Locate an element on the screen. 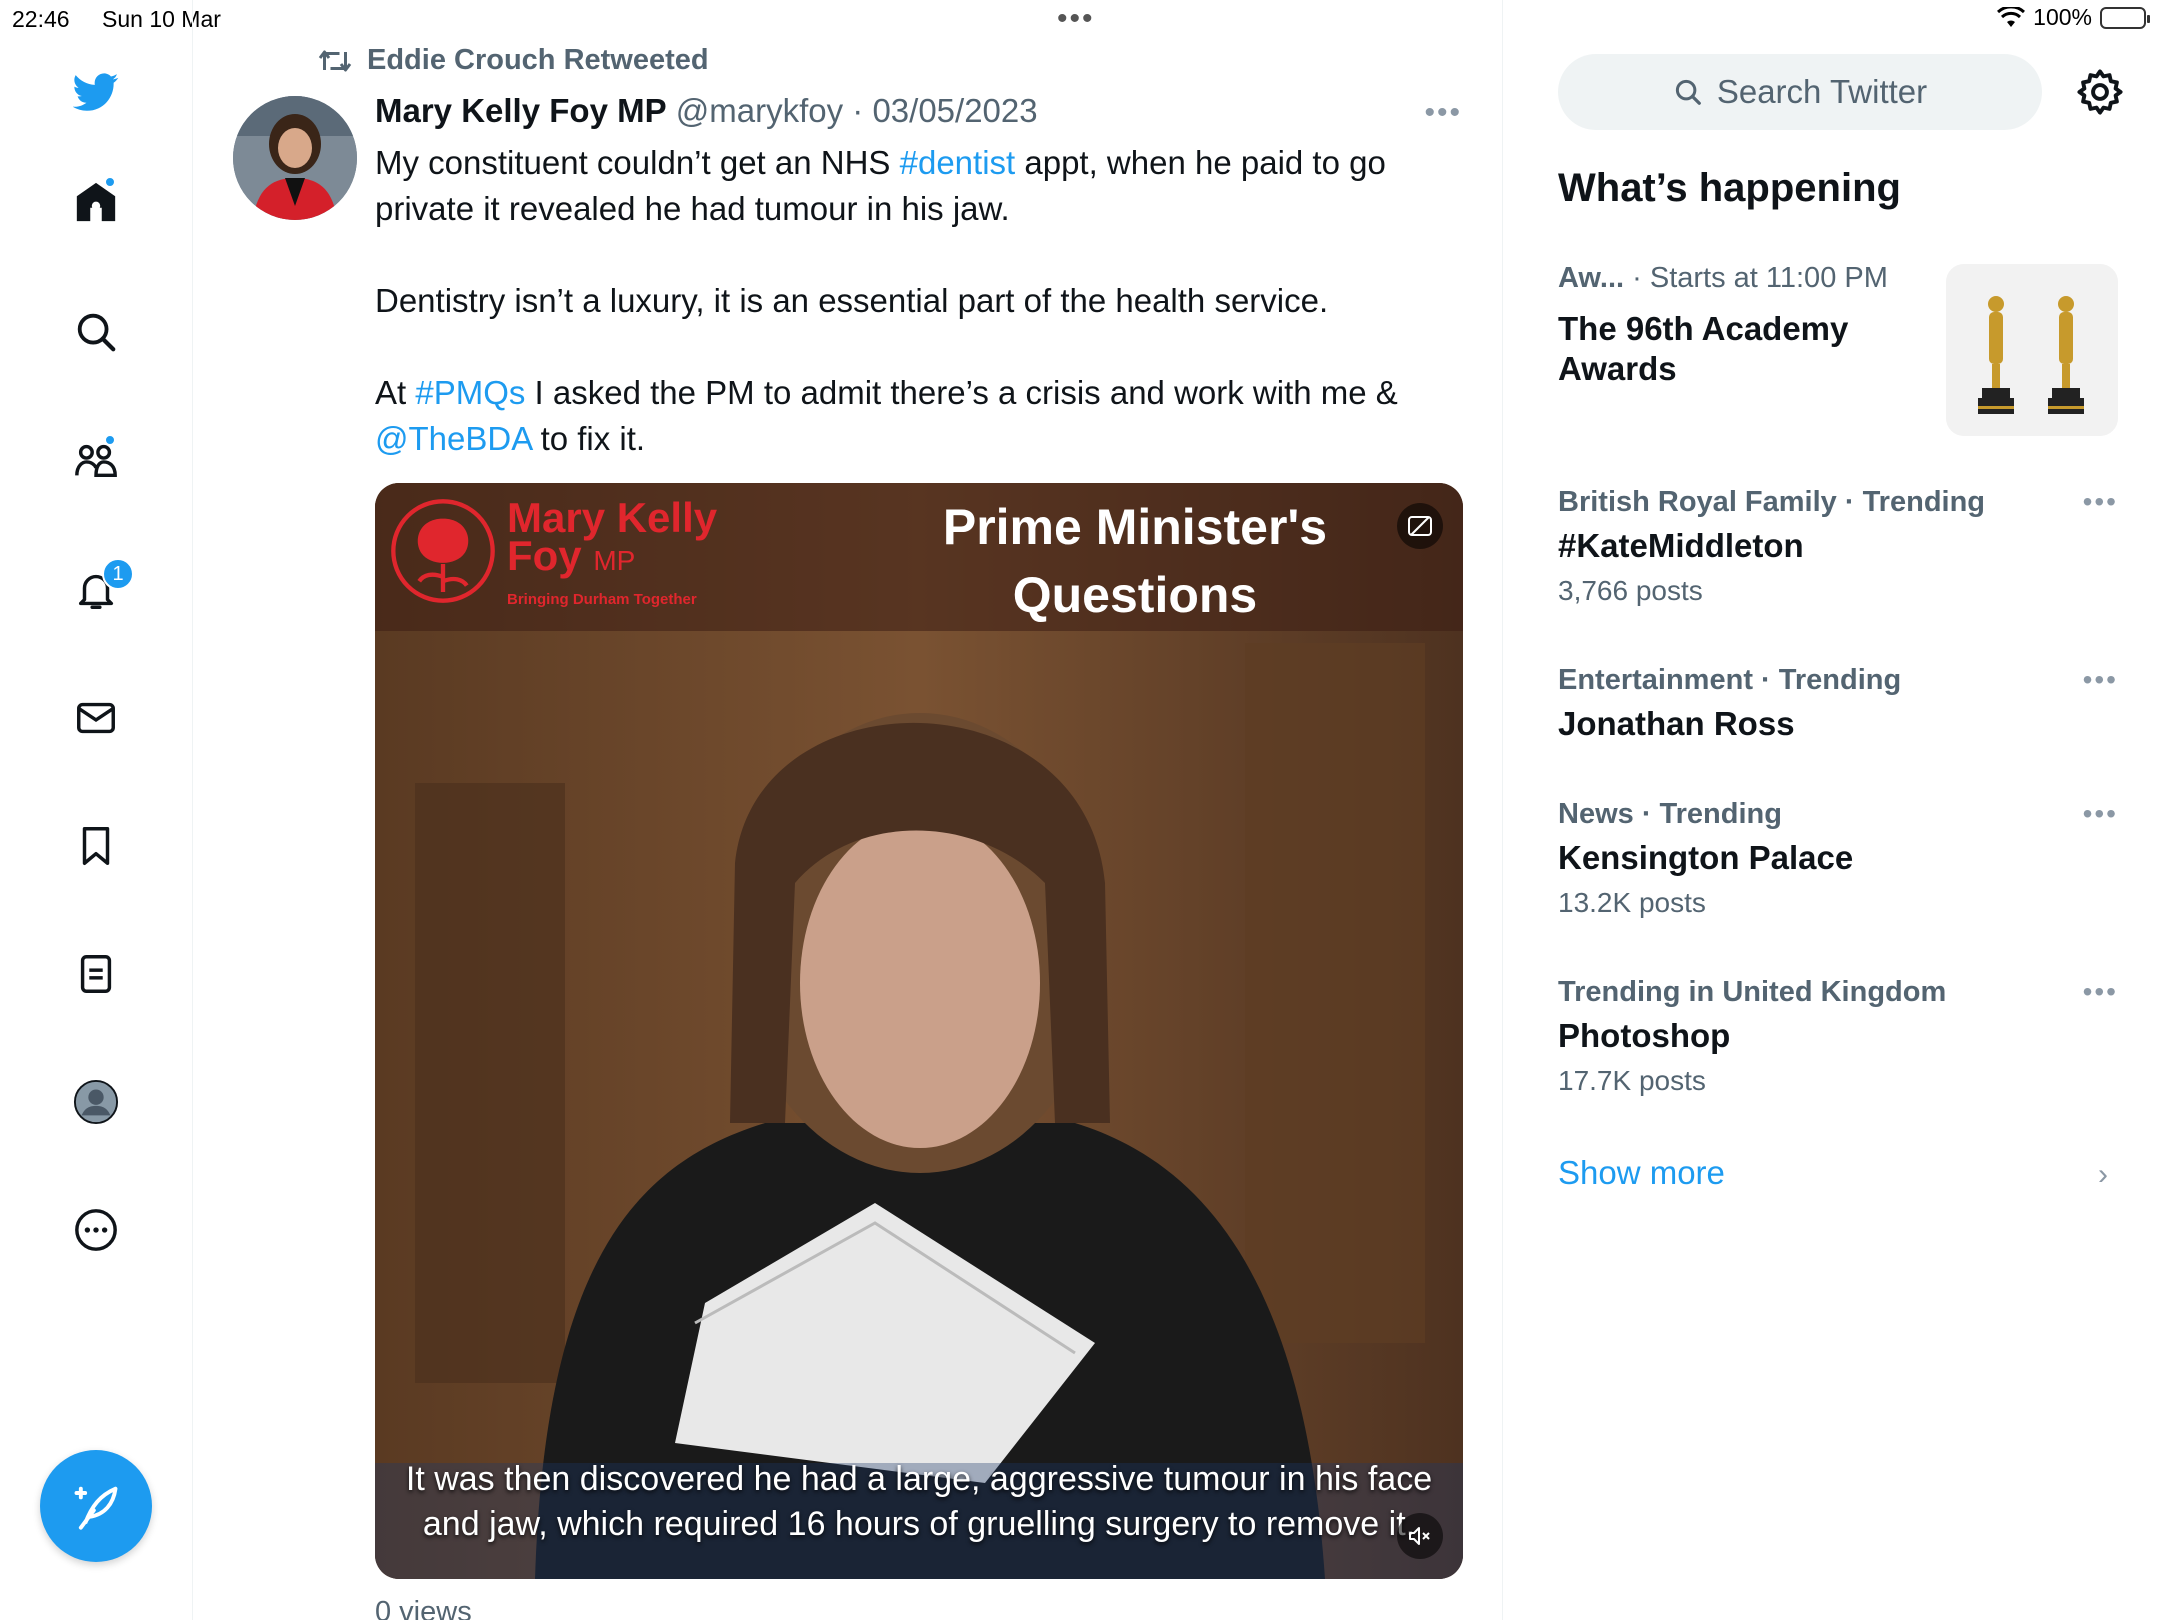 This screenshot has width=2160, height=1620. left-nav: 1 is located at coordinates (96, 810).